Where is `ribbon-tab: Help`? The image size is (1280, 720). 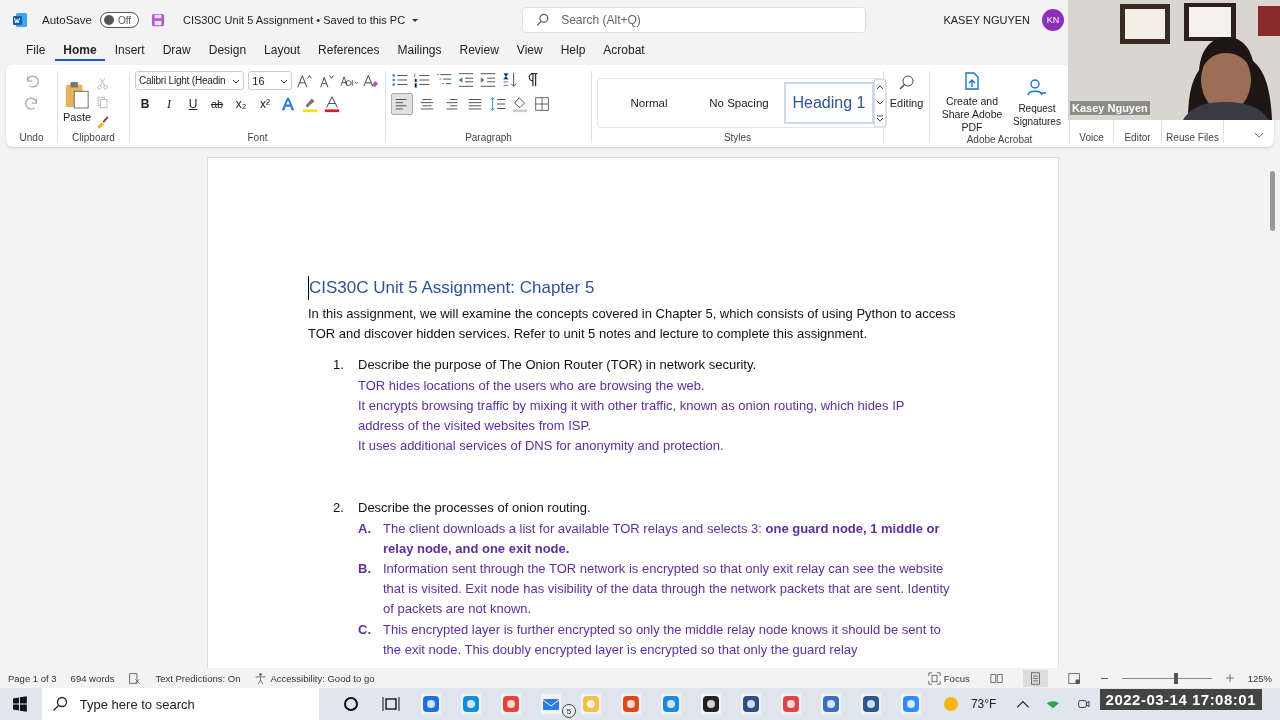
ribbon-tab: Help is located at coordinates (573, 50).